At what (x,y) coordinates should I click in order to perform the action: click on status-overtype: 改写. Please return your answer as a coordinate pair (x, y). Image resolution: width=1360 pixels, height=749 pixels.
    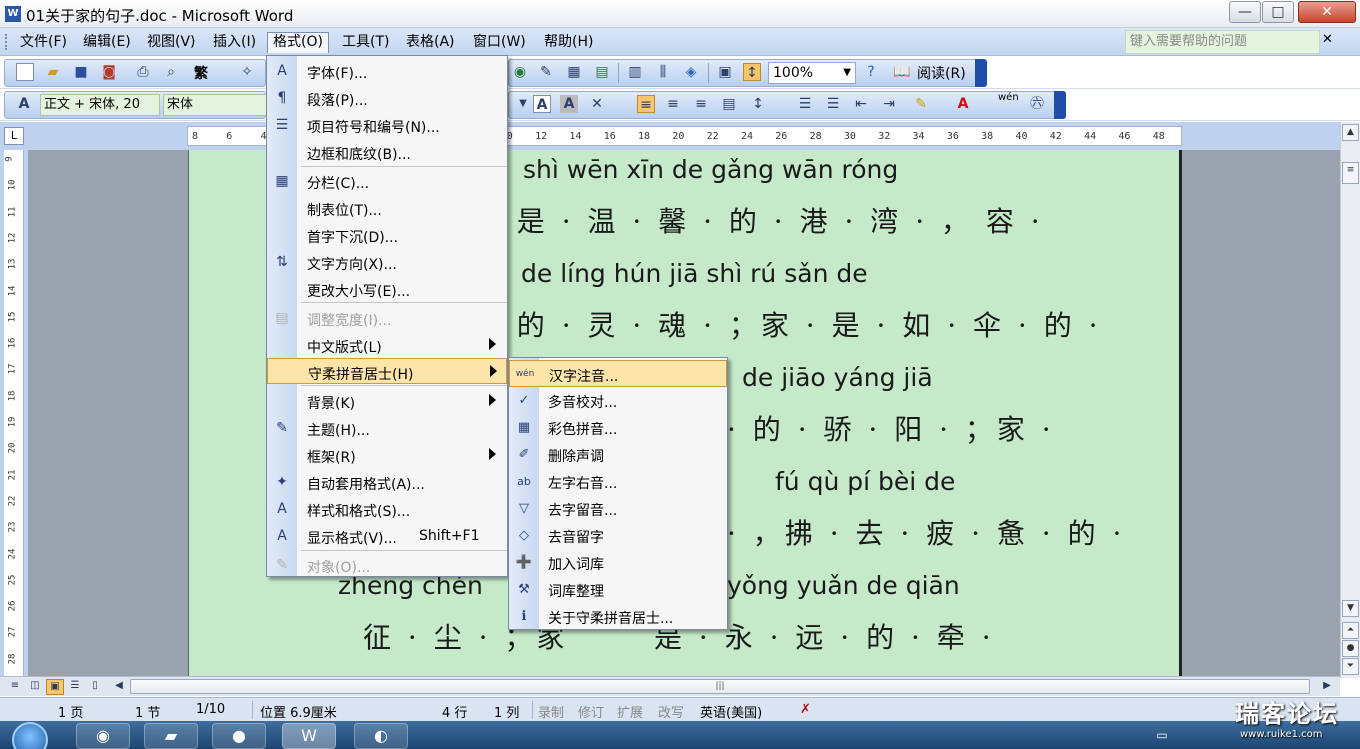
    Looking at the image, I should click on (671, 711).